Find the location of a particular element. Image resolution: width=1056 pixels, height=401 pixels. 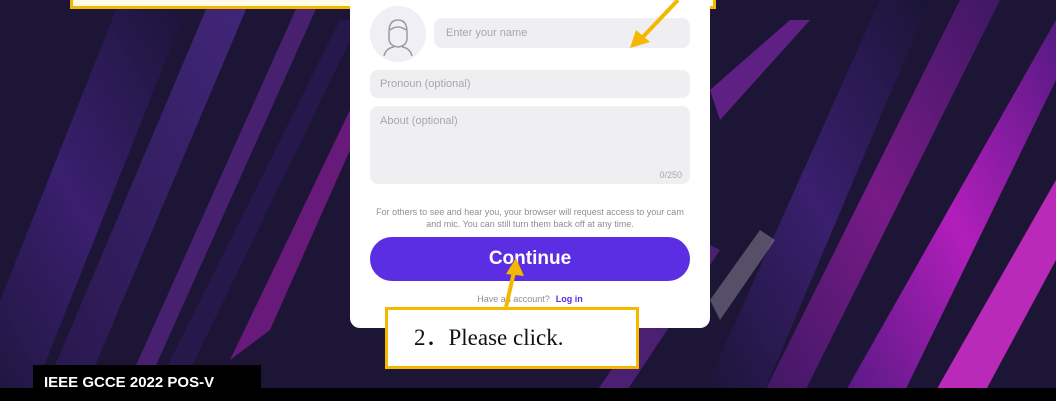

avatar-upload is located at coordinates (398, 34).